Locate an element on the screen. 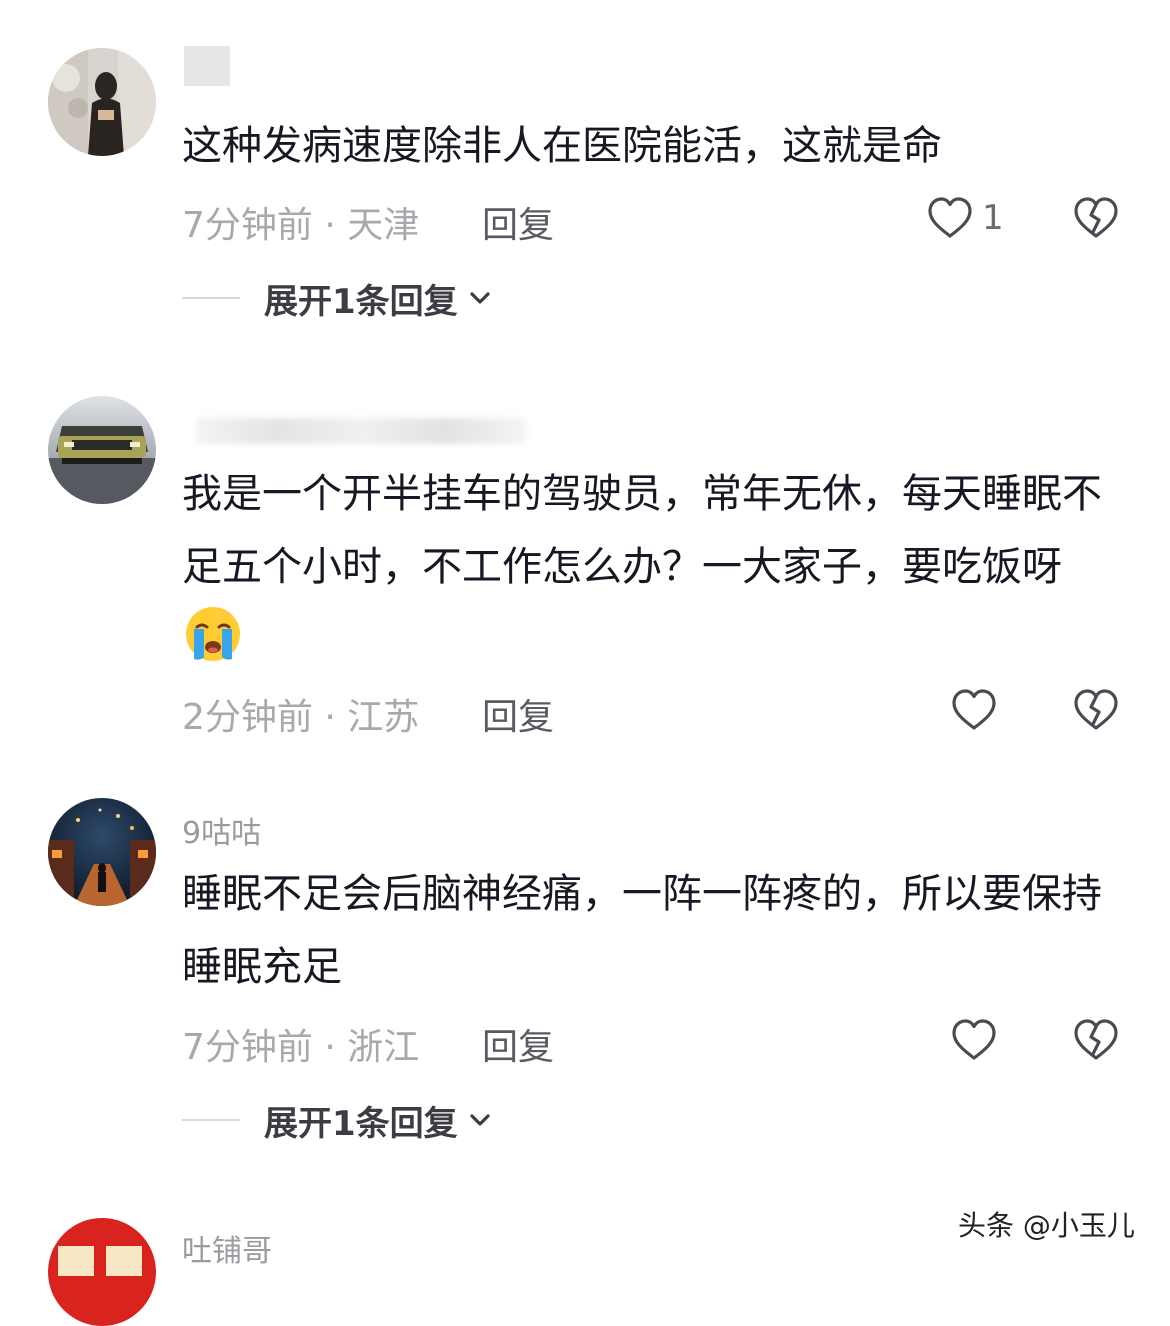 Image resolution: width=1170 pixels, height=1326 pixels. crying-face-emoji is located at coordinates (213, 634).